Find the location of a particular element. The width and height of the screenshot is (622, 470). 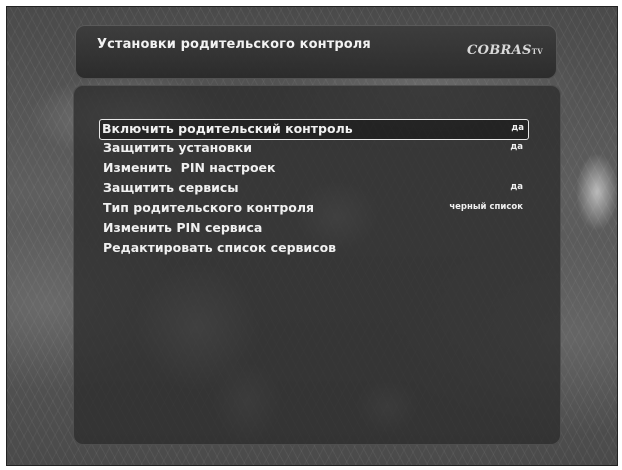

menu-item-label: Изменить PIN настроек is located at coordinates (189, 167).